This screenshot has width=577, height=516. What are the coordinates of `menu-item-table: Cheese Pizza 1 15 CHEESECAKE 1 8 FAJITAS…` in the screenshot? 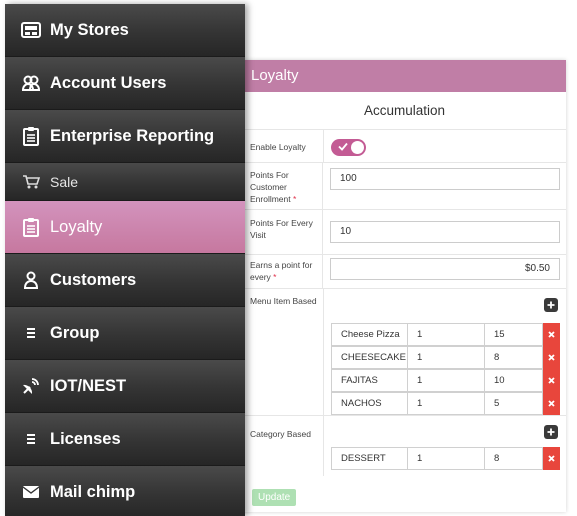 It's located at (445, 369).